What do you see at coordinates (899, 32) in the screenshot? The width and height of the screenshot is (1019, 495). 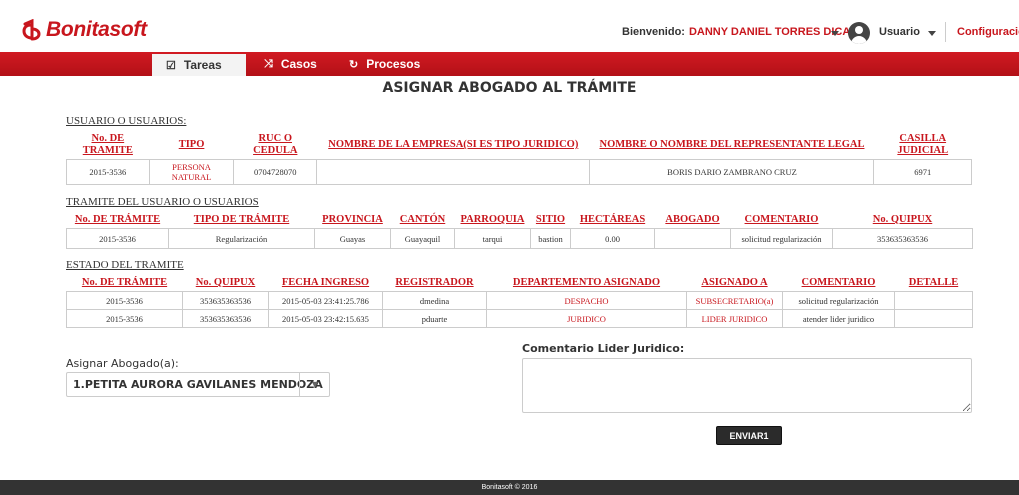 I see `user-menu-label: Usuario` at bounding box center [899, 32].